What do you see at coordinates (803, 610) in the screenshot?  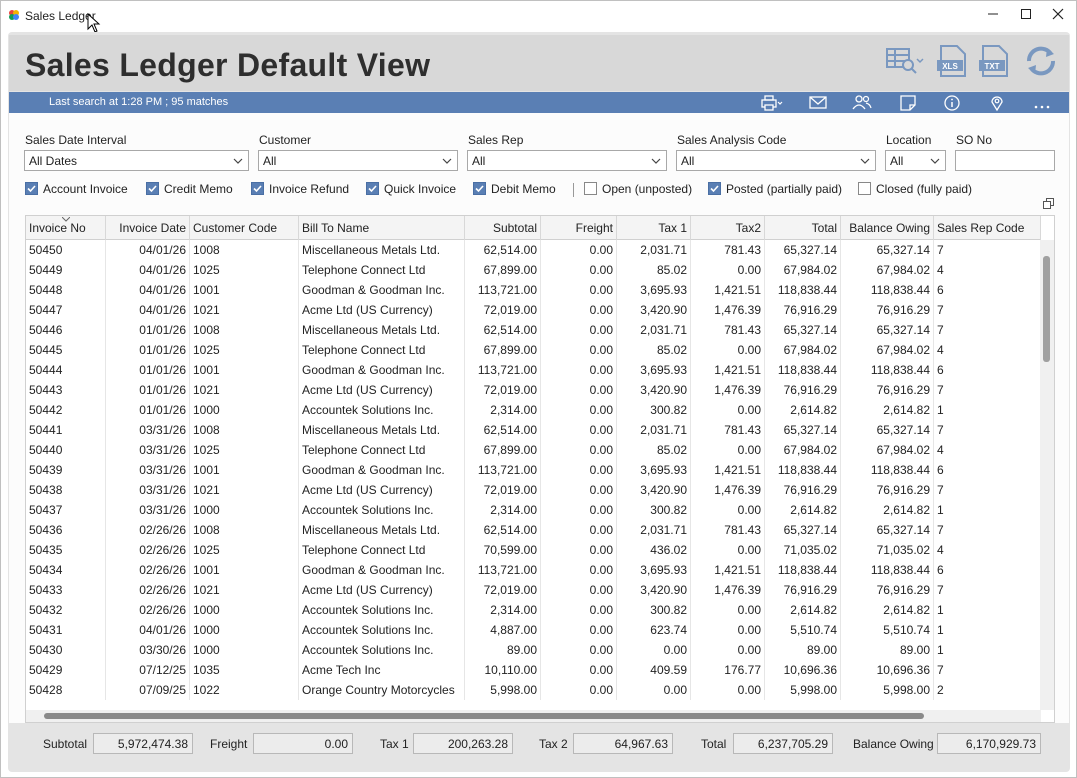 I see `cell-total: 2,614.82` at bounding box center [803, 610].